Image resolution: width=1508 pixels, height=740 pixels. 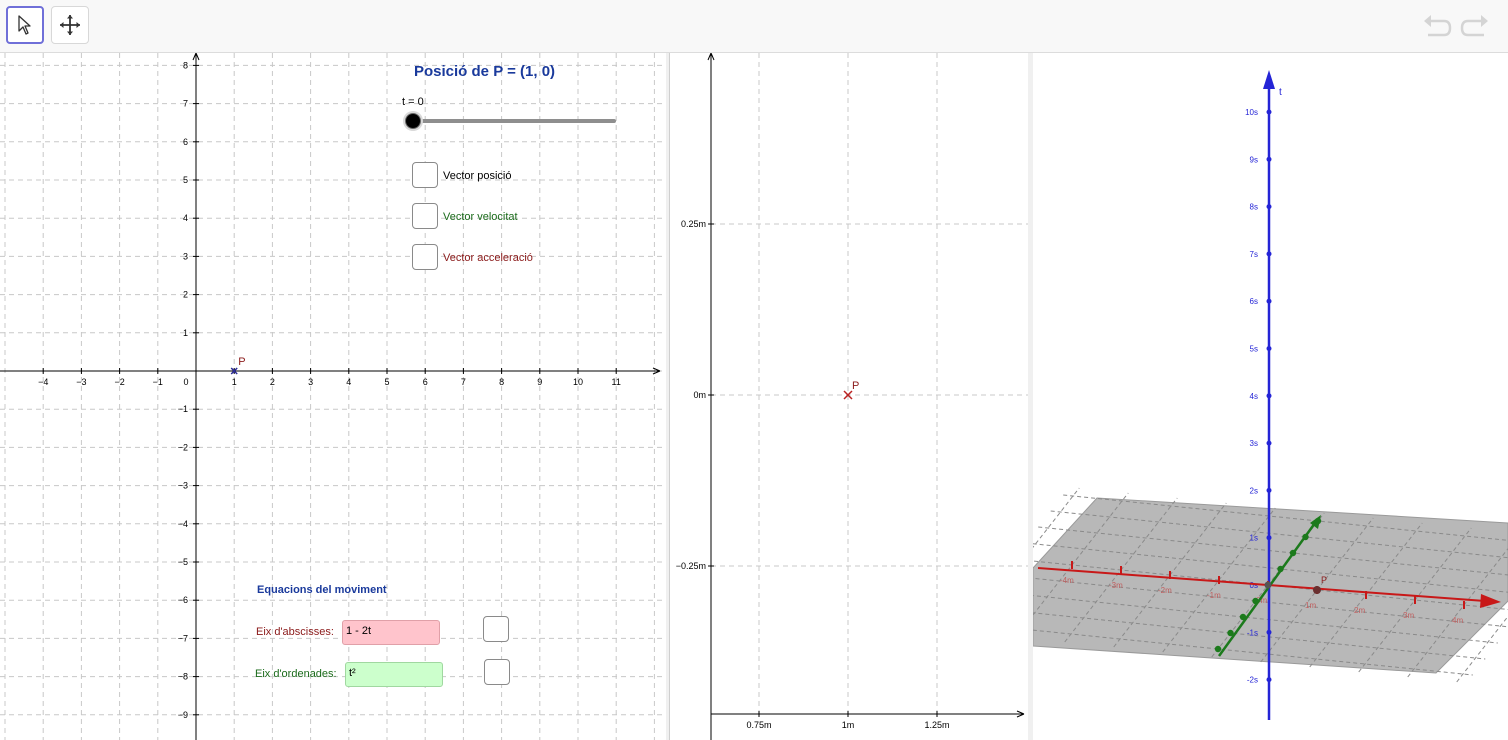 What do you see at coordinates (1254, 349) in the screenshot?
I see `t-tick-label: 5s` at bounding box center [1254, 349].